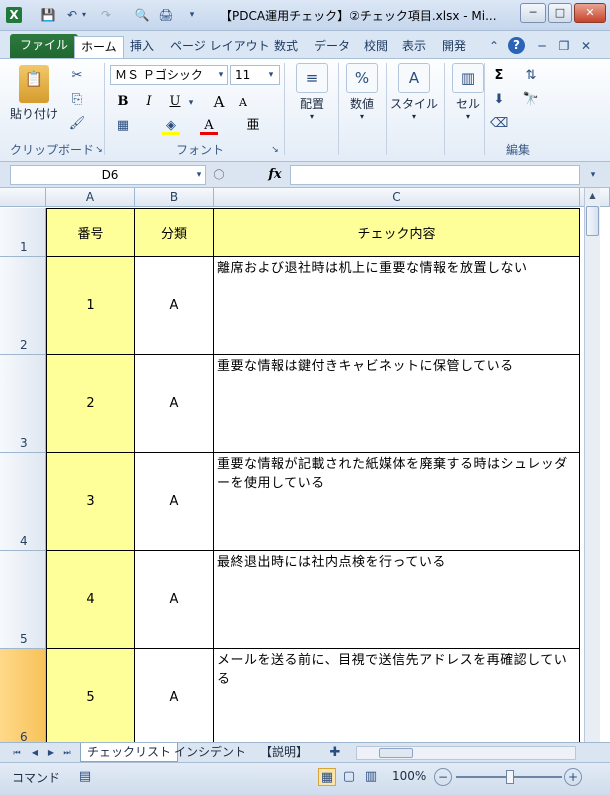 Image resolution: width=610 pixels, height=795 pixels. I want to click on zoom-out-icon: −, so click(443, 777).